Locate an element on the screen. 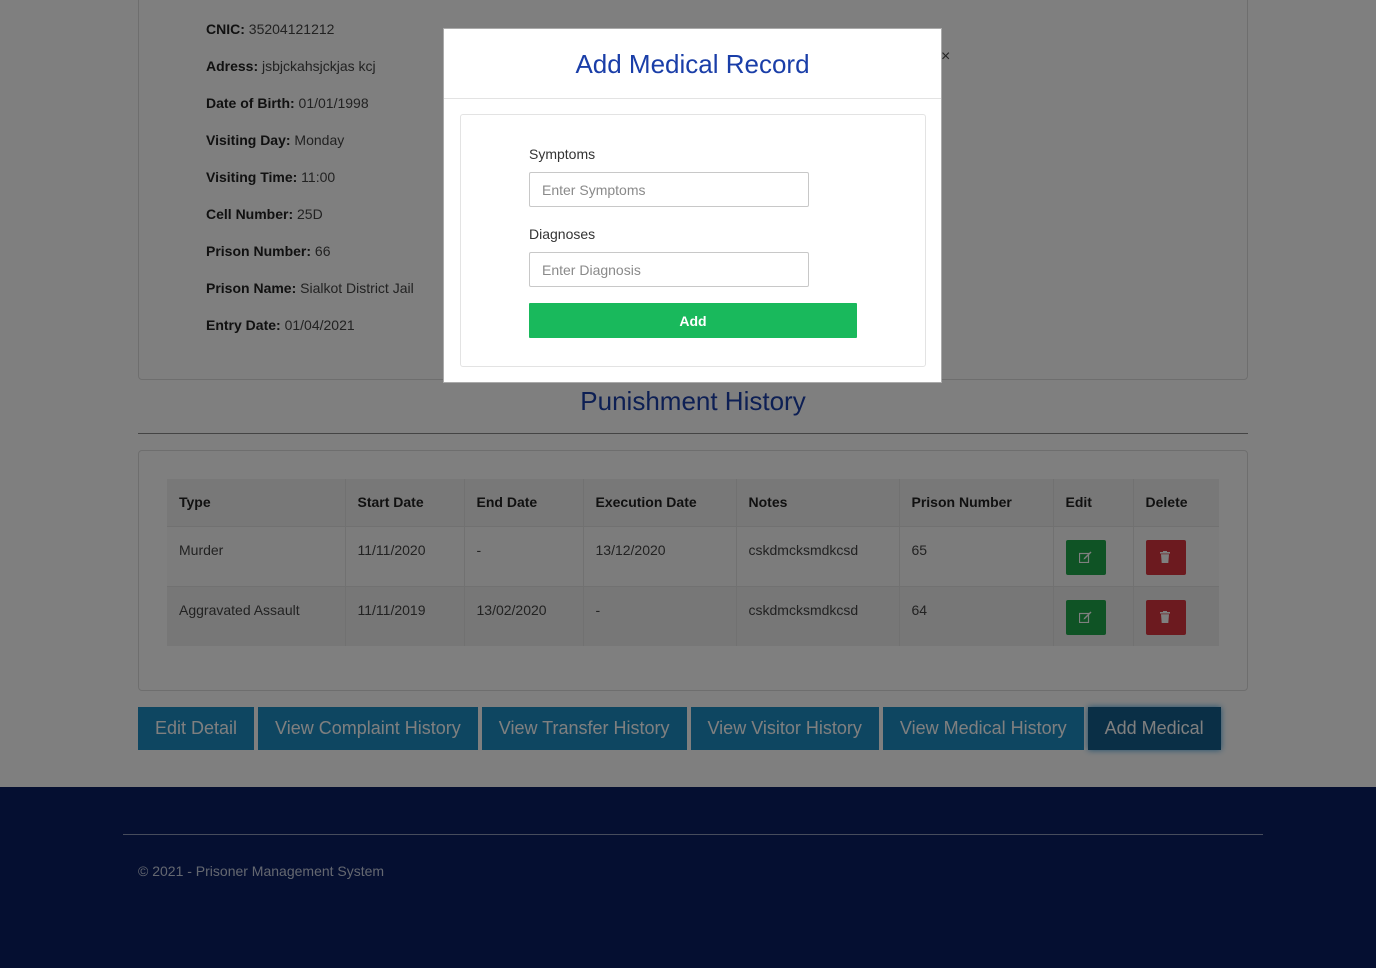  add-record-button: Add is located at coordinates (693, 320).